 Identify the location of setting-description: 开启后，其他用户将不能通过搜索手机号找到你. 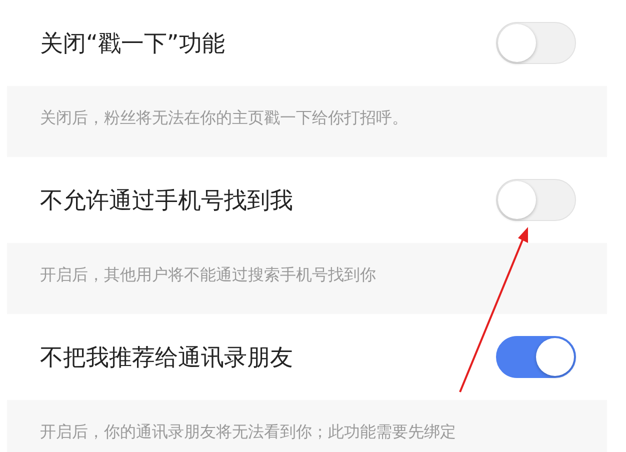
(208, 274).